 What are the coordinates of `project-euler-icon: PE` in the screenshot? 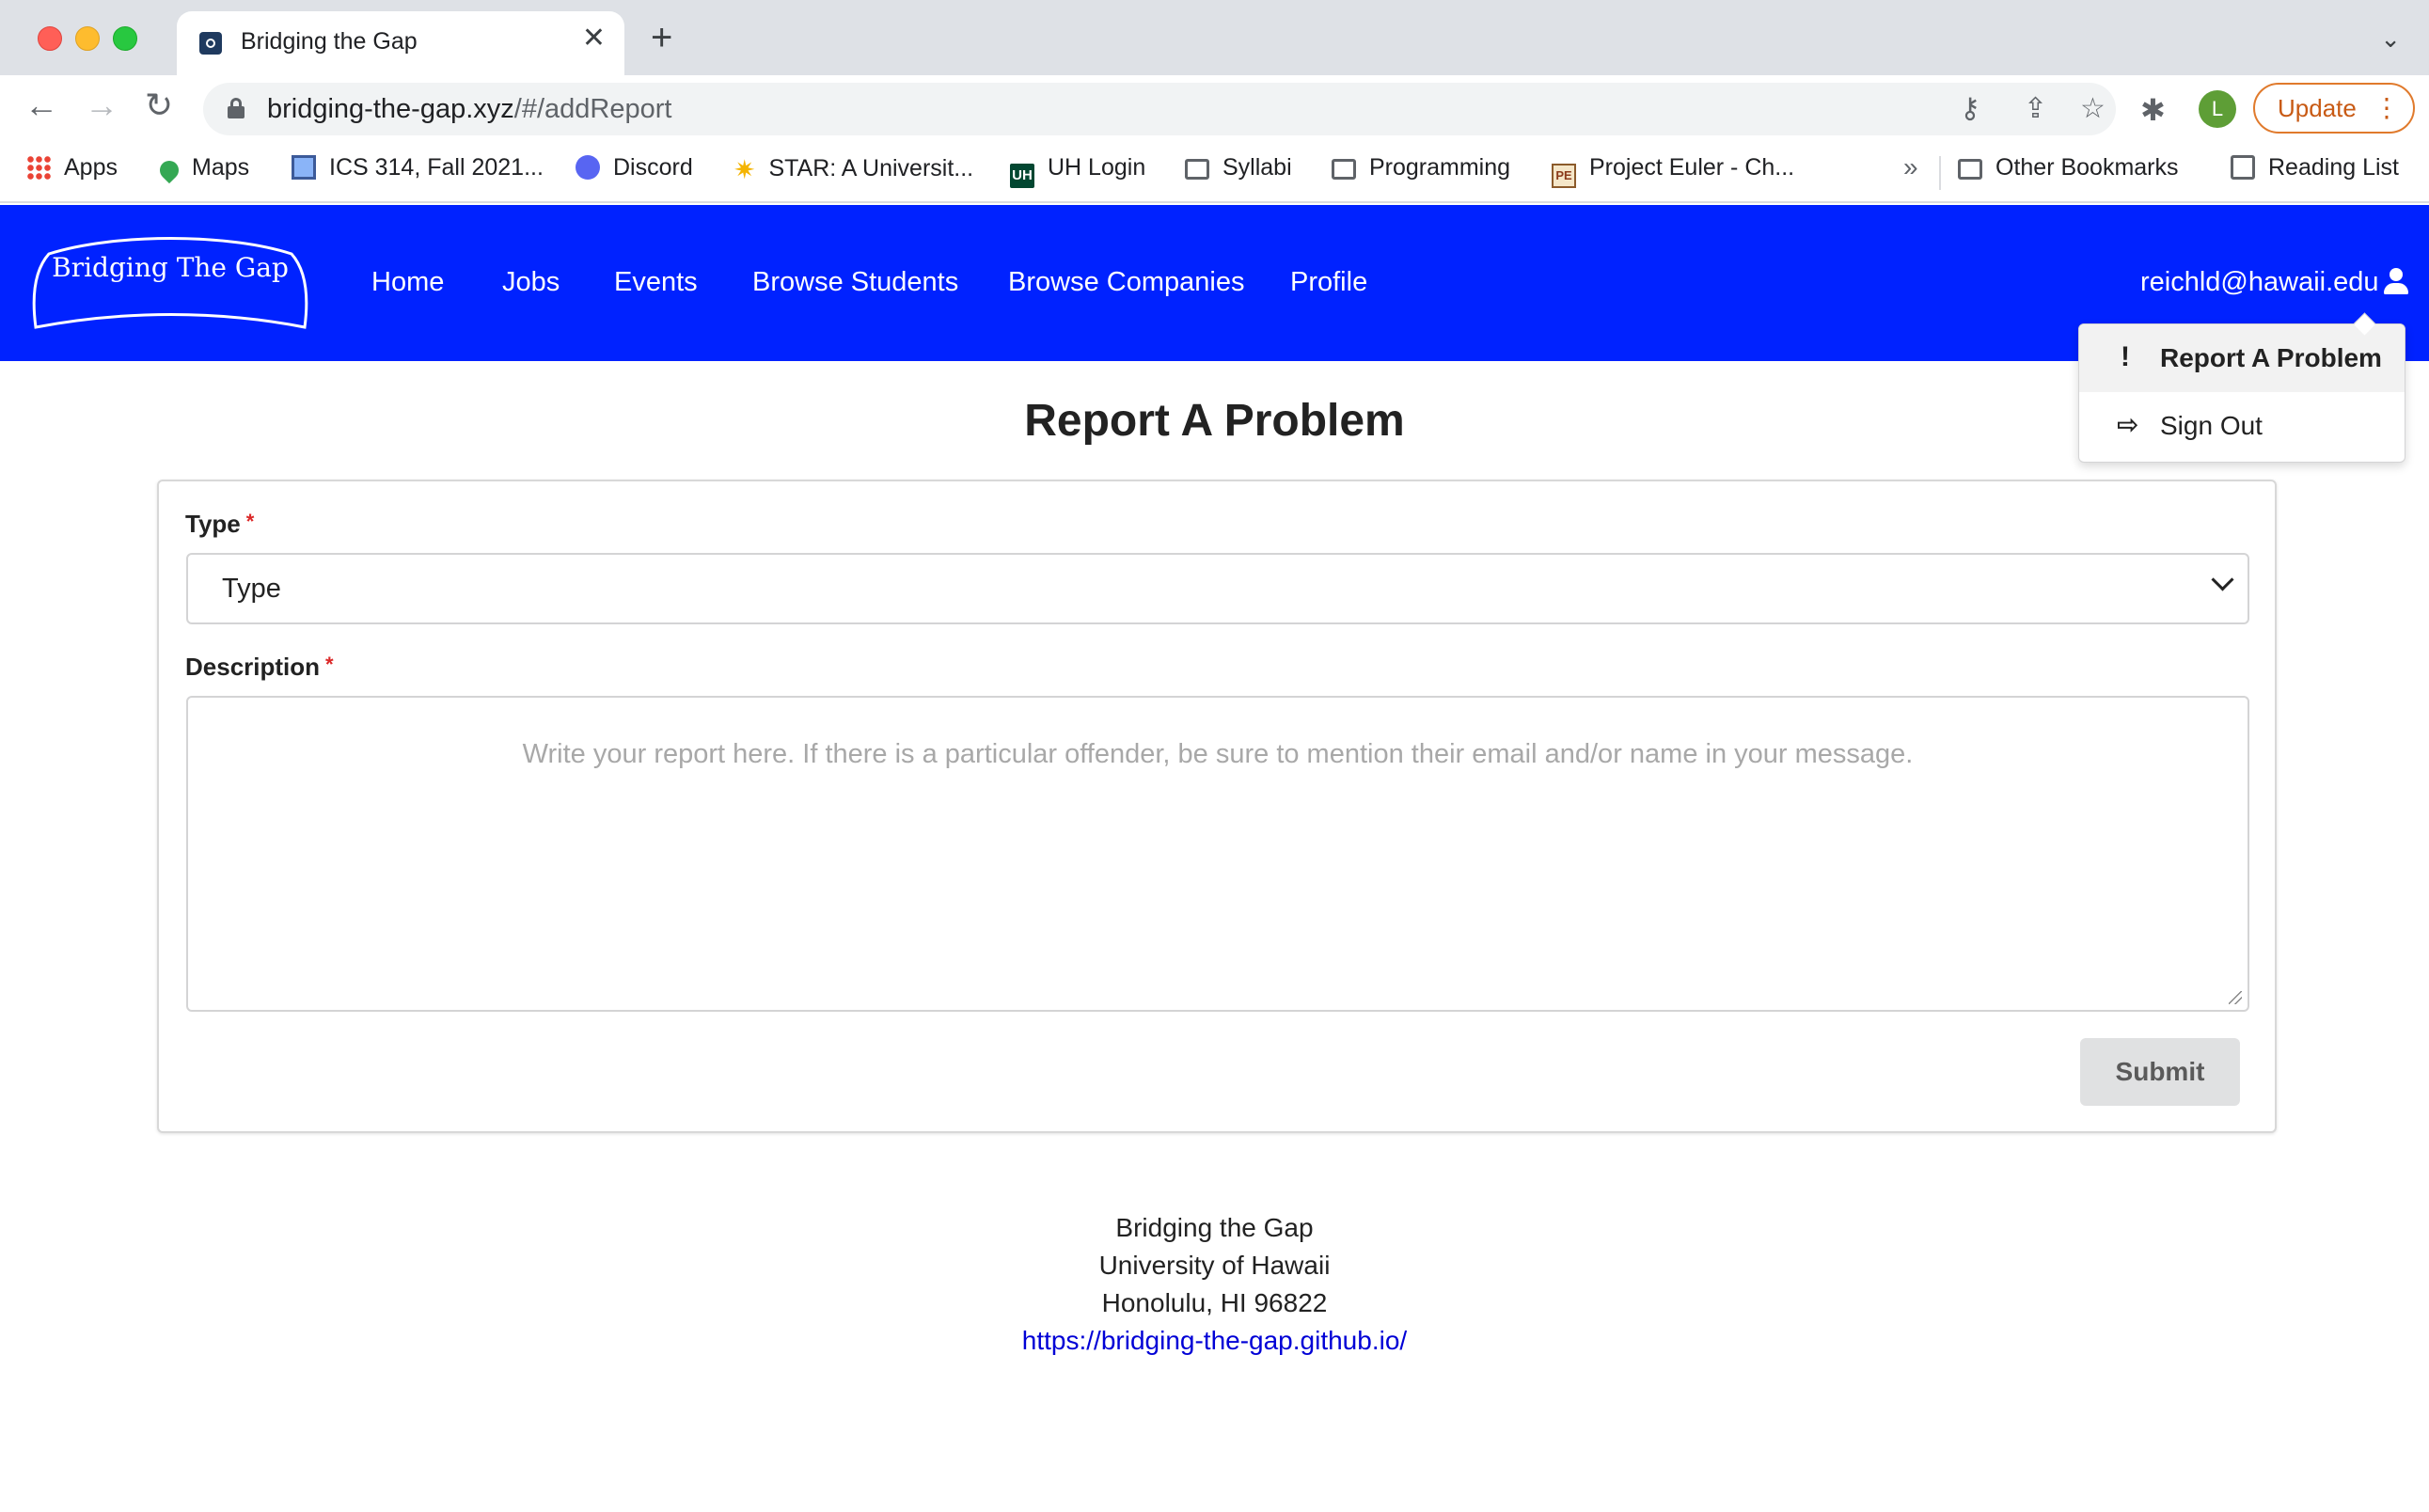 It's located at (1564, 176).